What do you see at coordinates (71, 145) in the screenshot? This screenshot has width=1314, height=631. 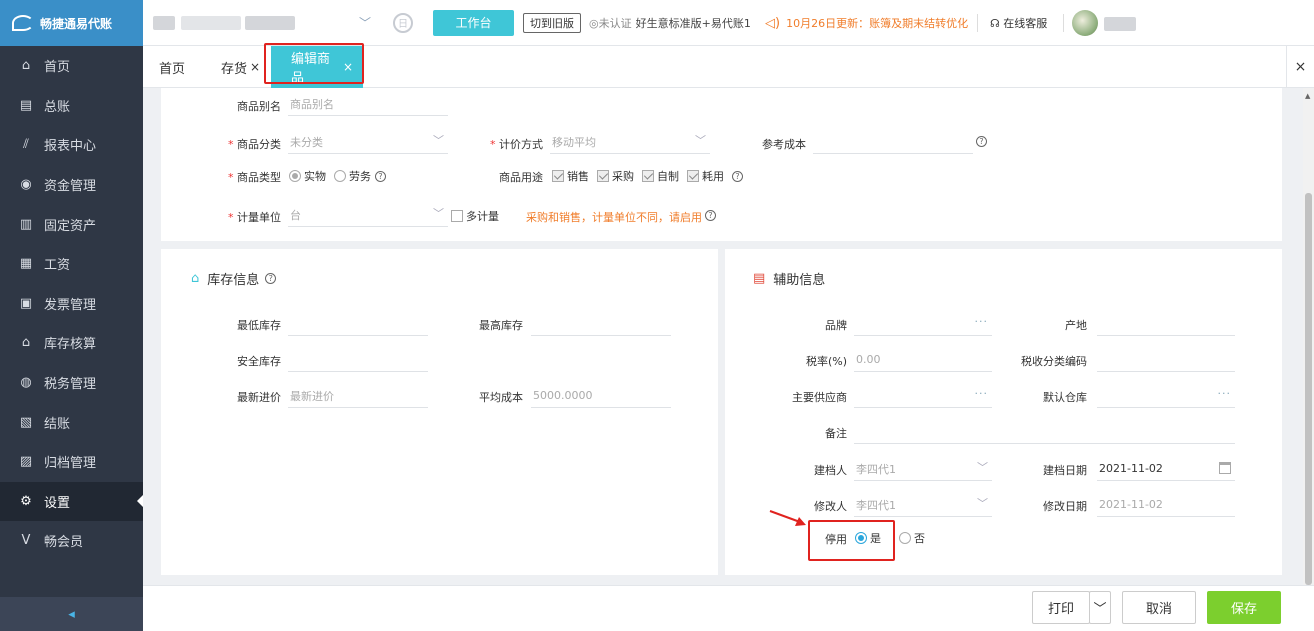 I see `sidebar-item-2: ⫽ 报表中心` at bounding box center [71, 145].